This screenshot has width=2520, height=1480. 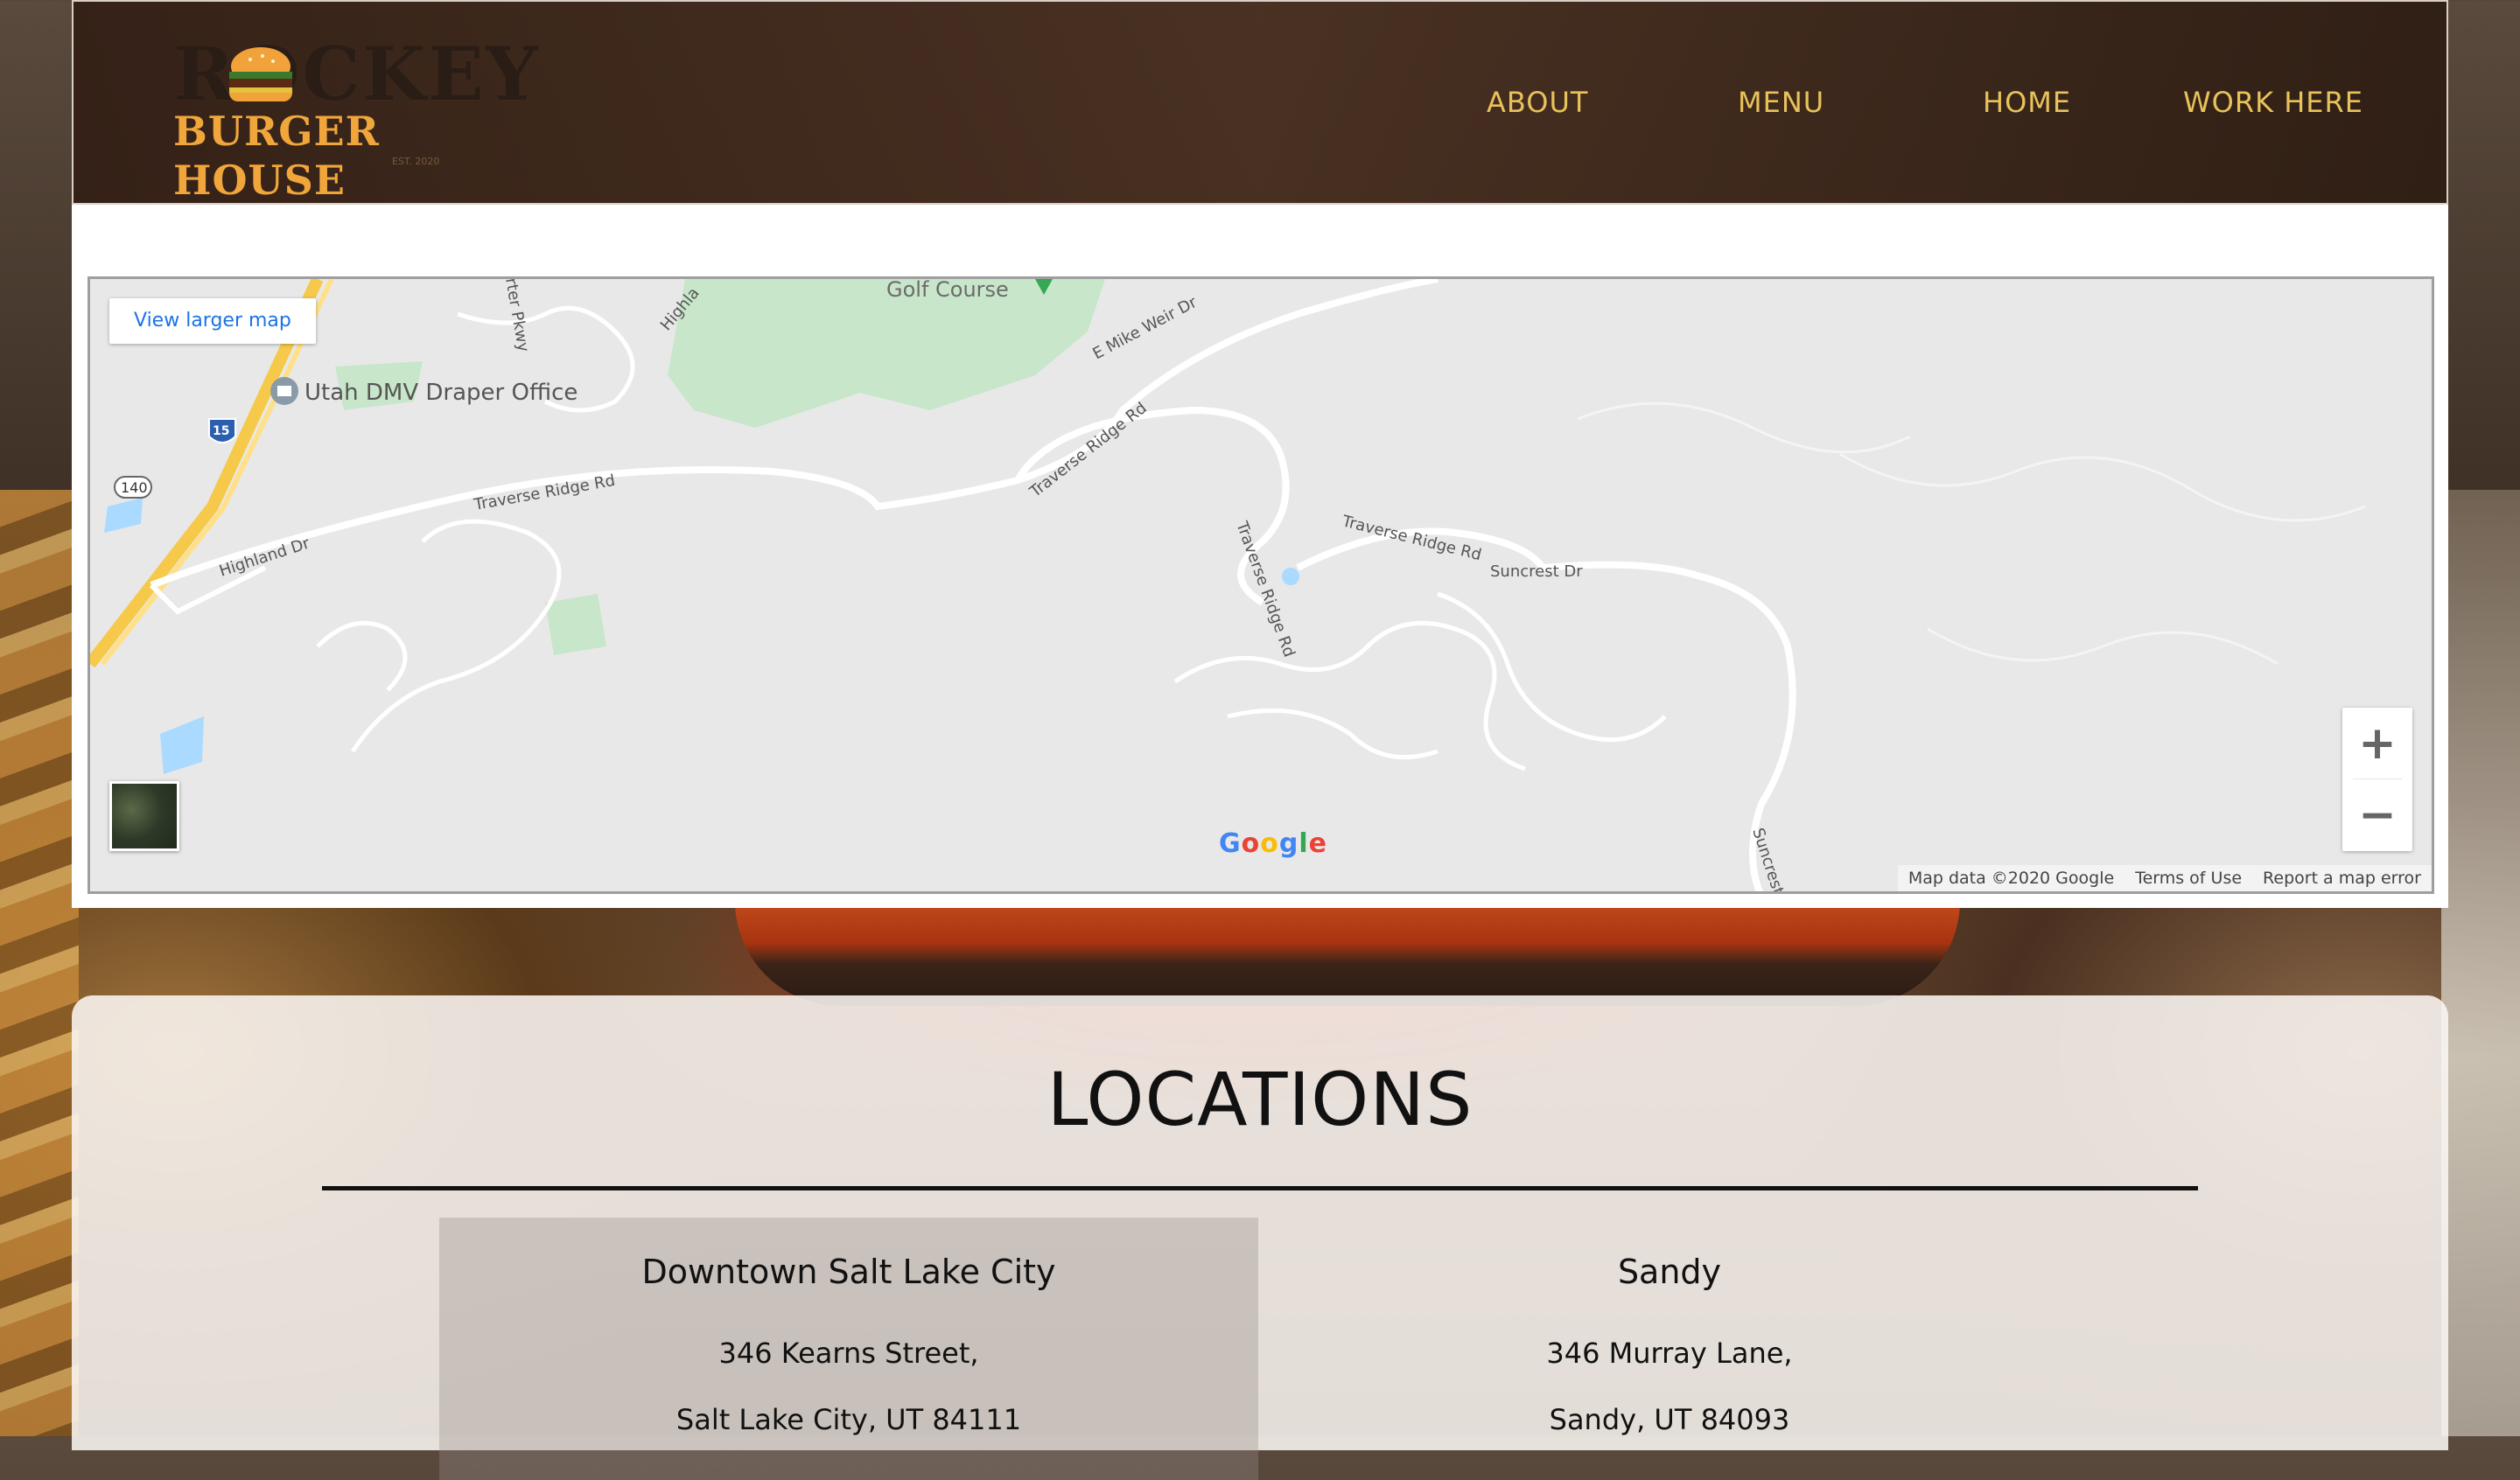 I want to click on logo-est: EST. 2020, so click(x=416, y=162).